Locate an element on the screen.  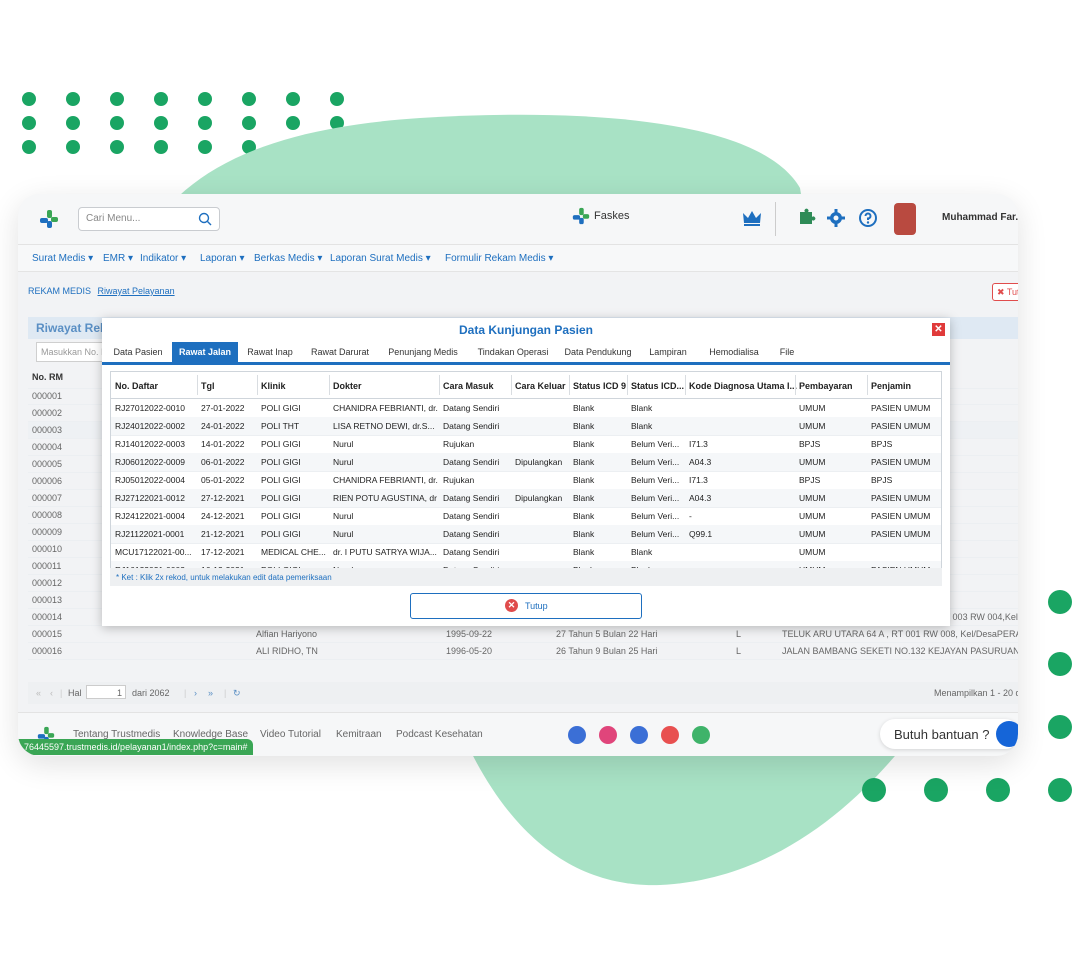
riwayat-cell-rm: 000016 is located at coordinates (47, 651).